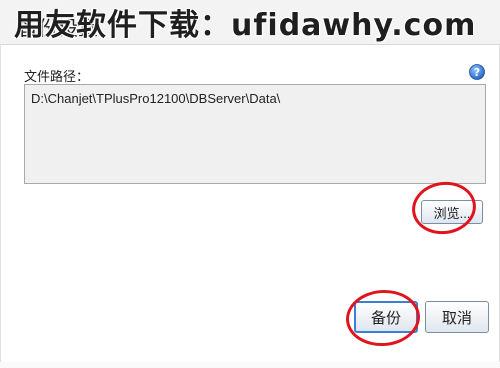 The height and width of the screenshot is (368, 500). I want to click on path-label: 文件路径：, so click(57, 76).